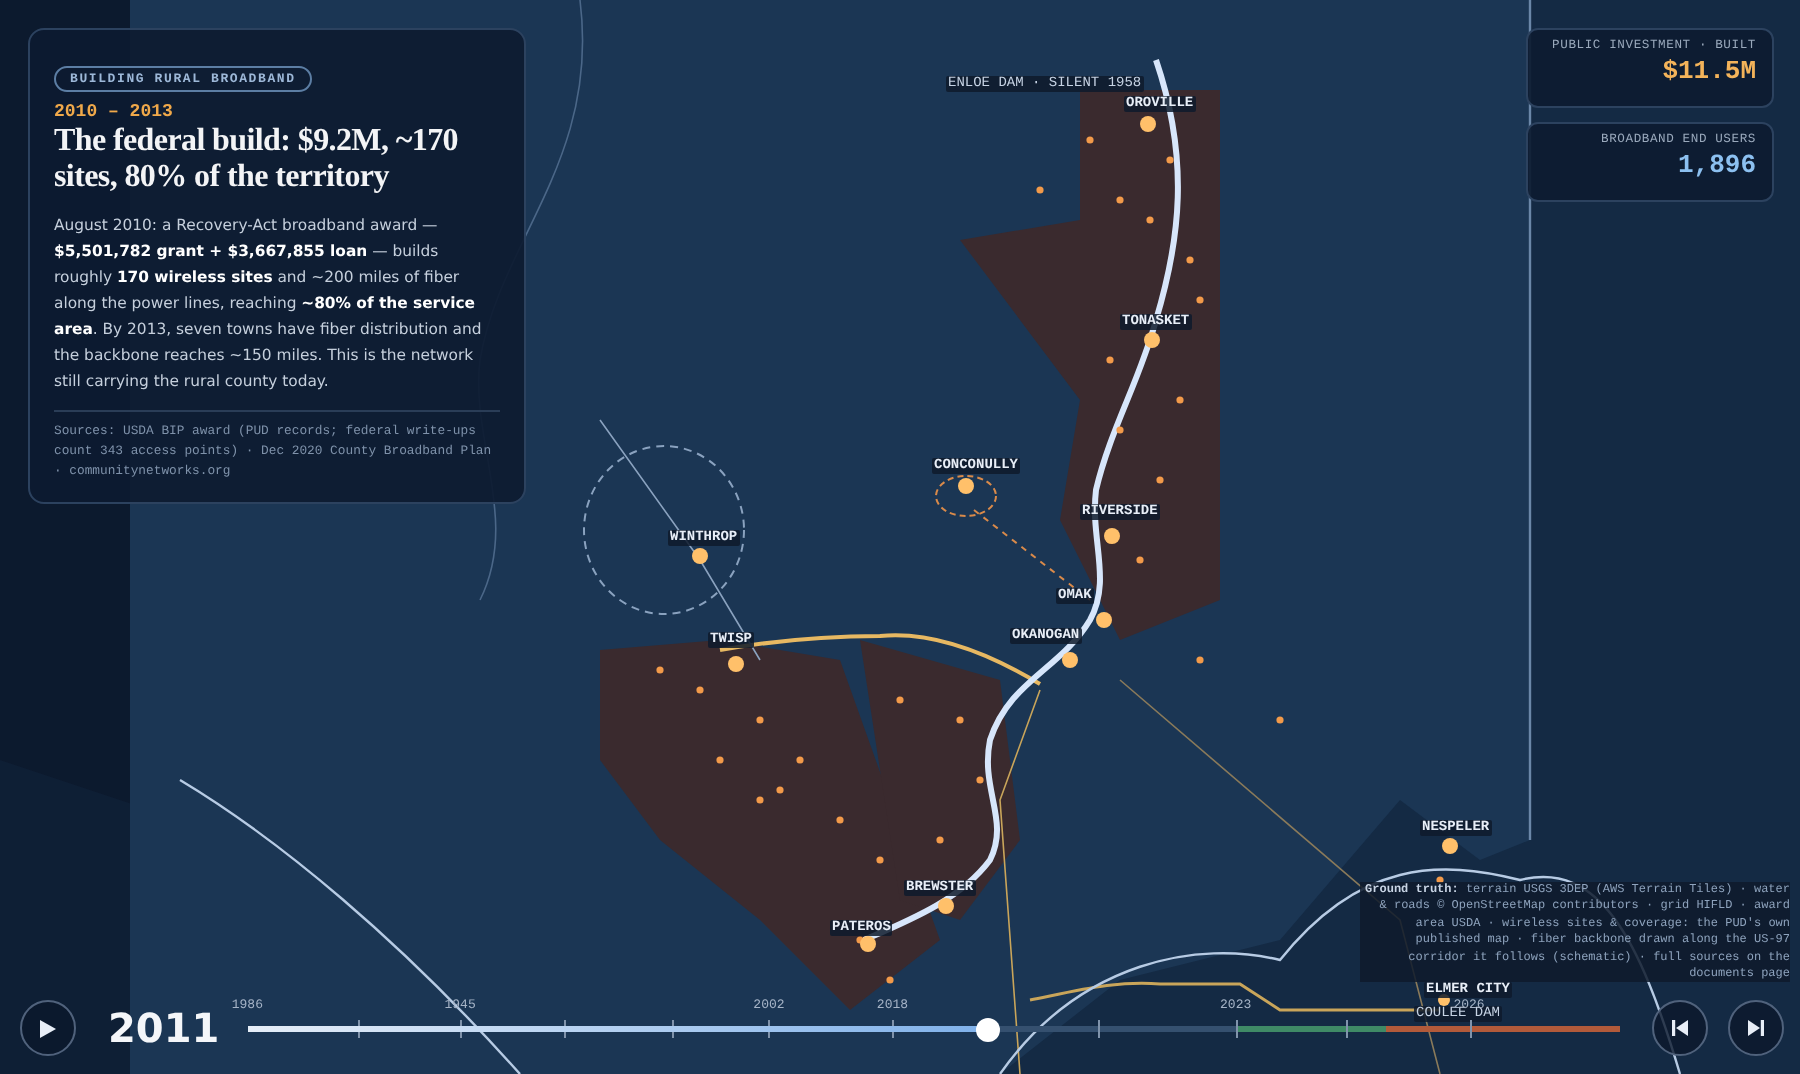  What do you see at coordinates (1716, 165) in the screenshot?
I see `stat-value: 1,896` at bounding box center [1716, 165].